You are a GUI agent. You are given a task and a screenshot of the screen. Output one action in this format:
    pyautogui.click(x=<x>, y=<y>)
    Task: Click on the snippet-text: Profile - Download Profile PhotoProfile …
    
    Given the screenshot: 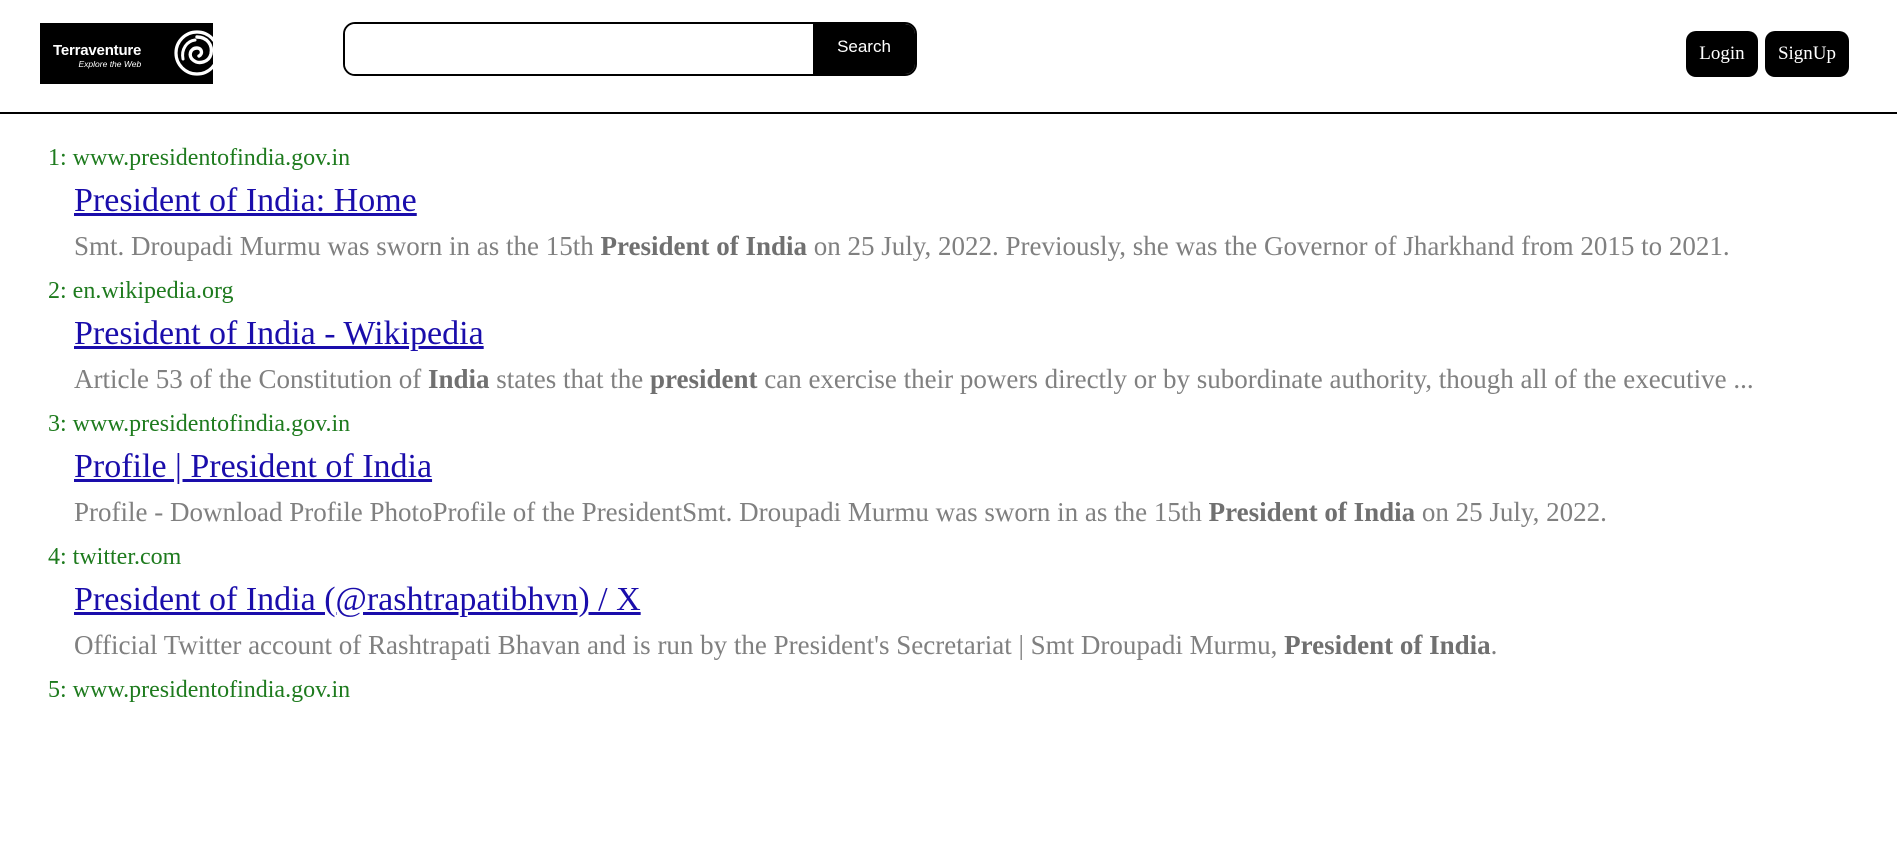 What is the action you would take?
    pyautogui.click(x=641, y=512)
    